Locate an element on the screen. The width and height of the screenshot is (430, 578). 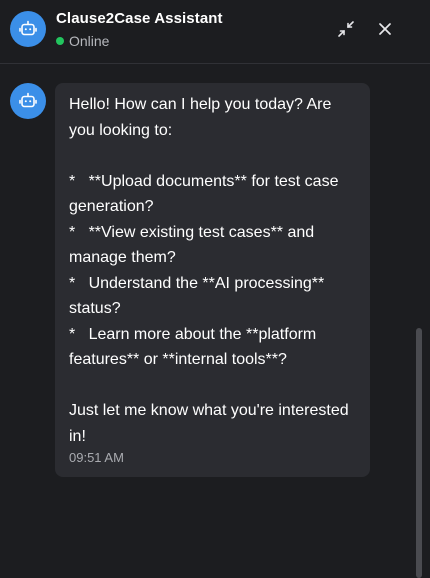
close-button is located at coordinates (385, 29).